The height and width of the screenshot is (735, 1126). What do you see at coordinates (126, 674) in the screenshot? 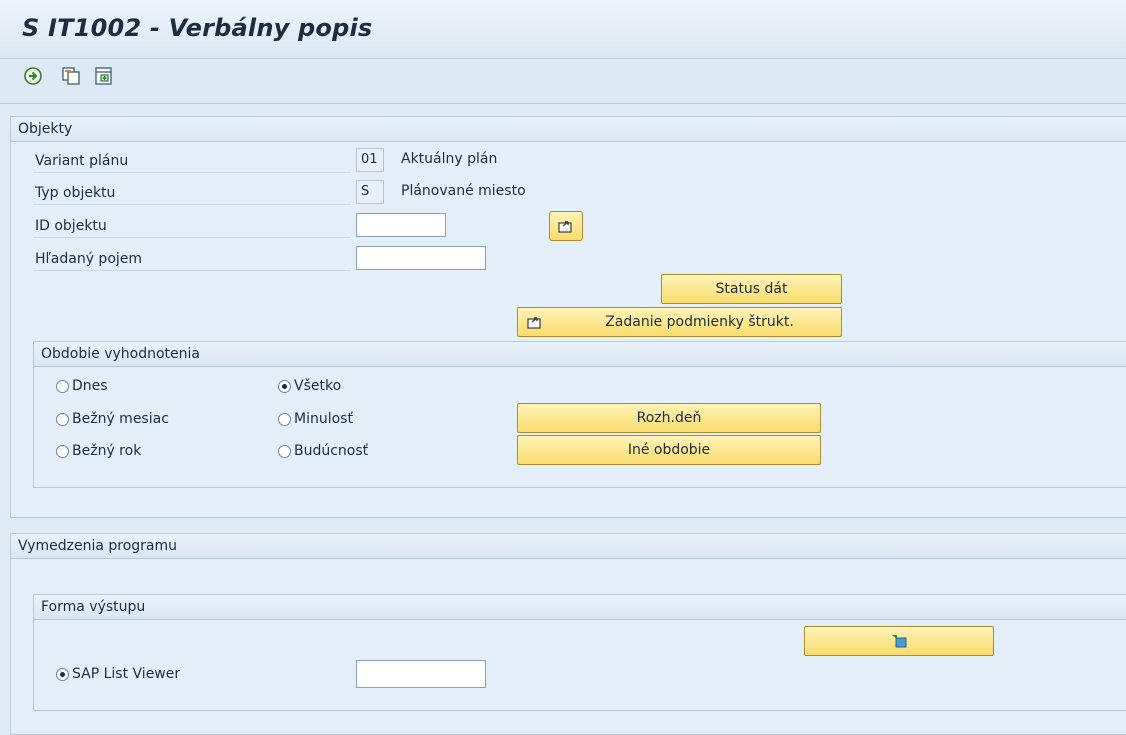
I see `sap-list-viewer-label: SAP List Viewer` at bounding box center [126, 674].